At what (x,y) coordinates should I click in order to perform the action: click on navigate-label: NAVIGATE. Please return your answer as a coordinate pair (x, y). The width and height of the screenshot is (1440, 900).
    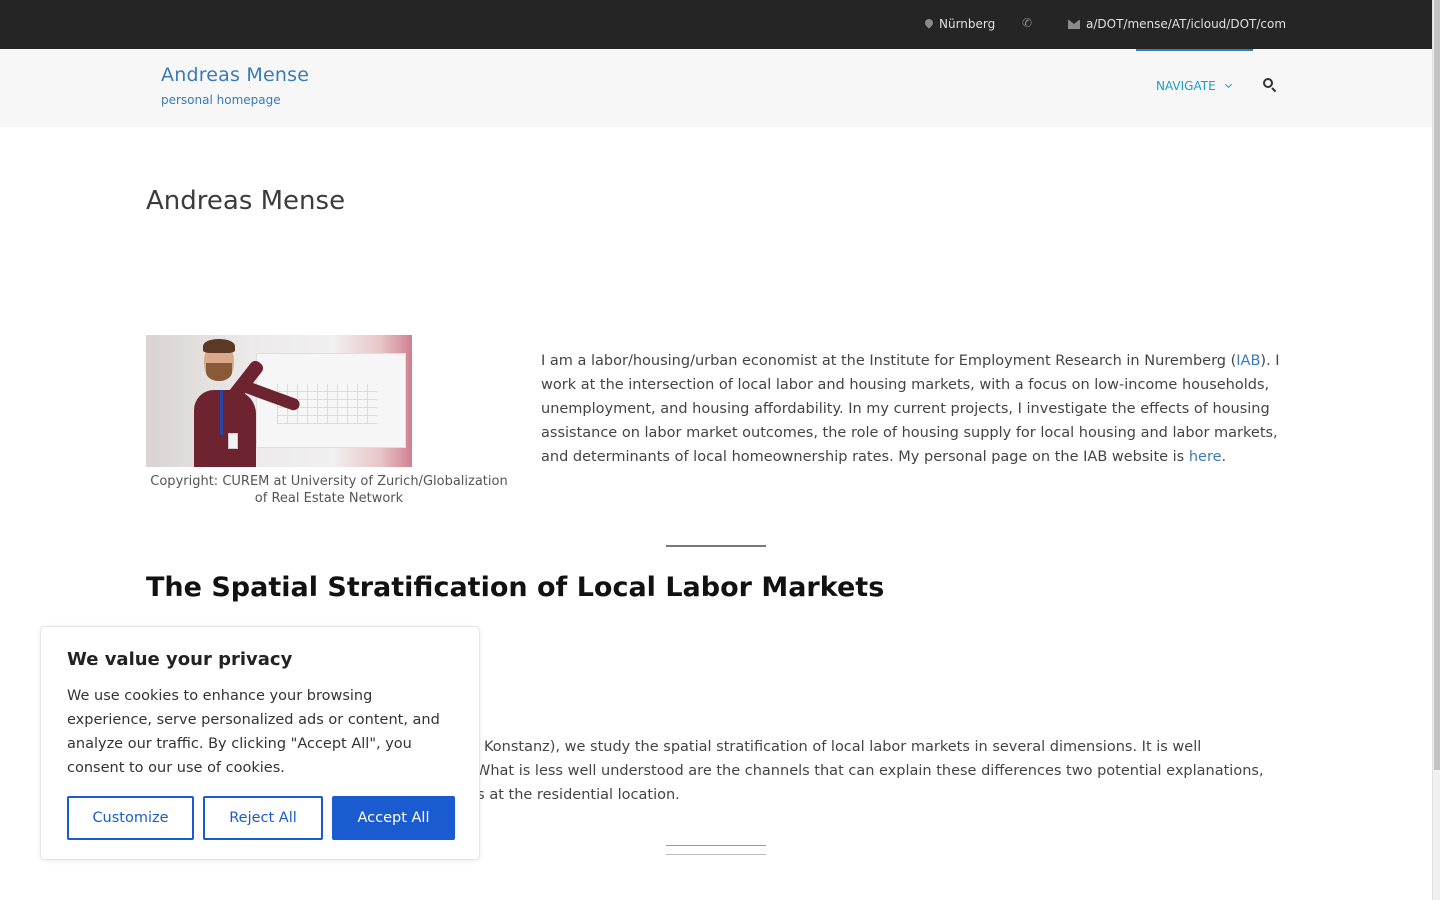
    Looking at the image, I should click on (1186, 86).